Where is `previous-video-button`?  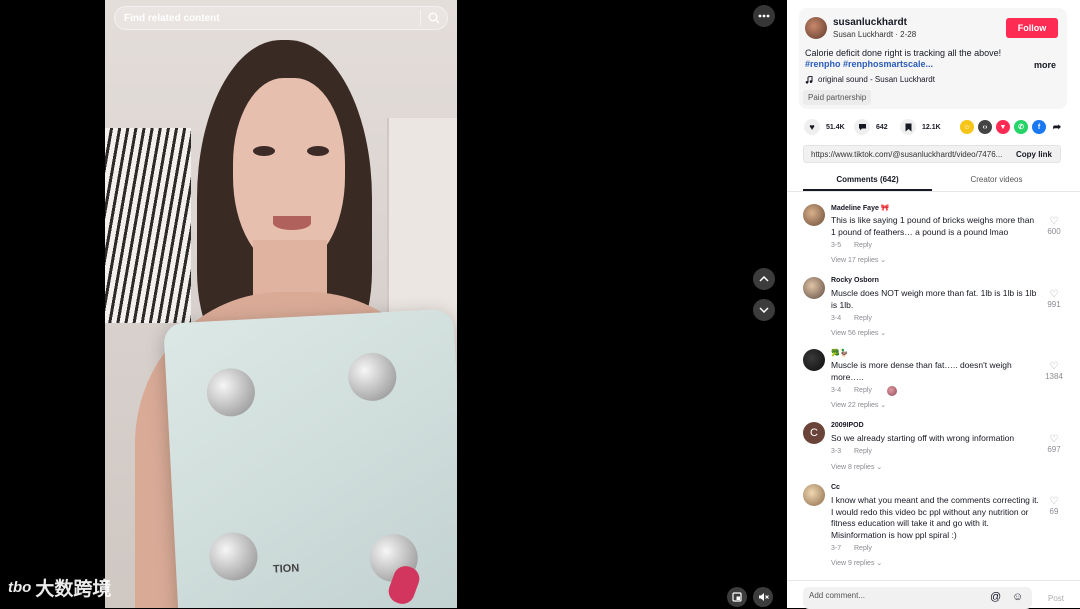 previous-video-button is located at coordinates (764, 279).